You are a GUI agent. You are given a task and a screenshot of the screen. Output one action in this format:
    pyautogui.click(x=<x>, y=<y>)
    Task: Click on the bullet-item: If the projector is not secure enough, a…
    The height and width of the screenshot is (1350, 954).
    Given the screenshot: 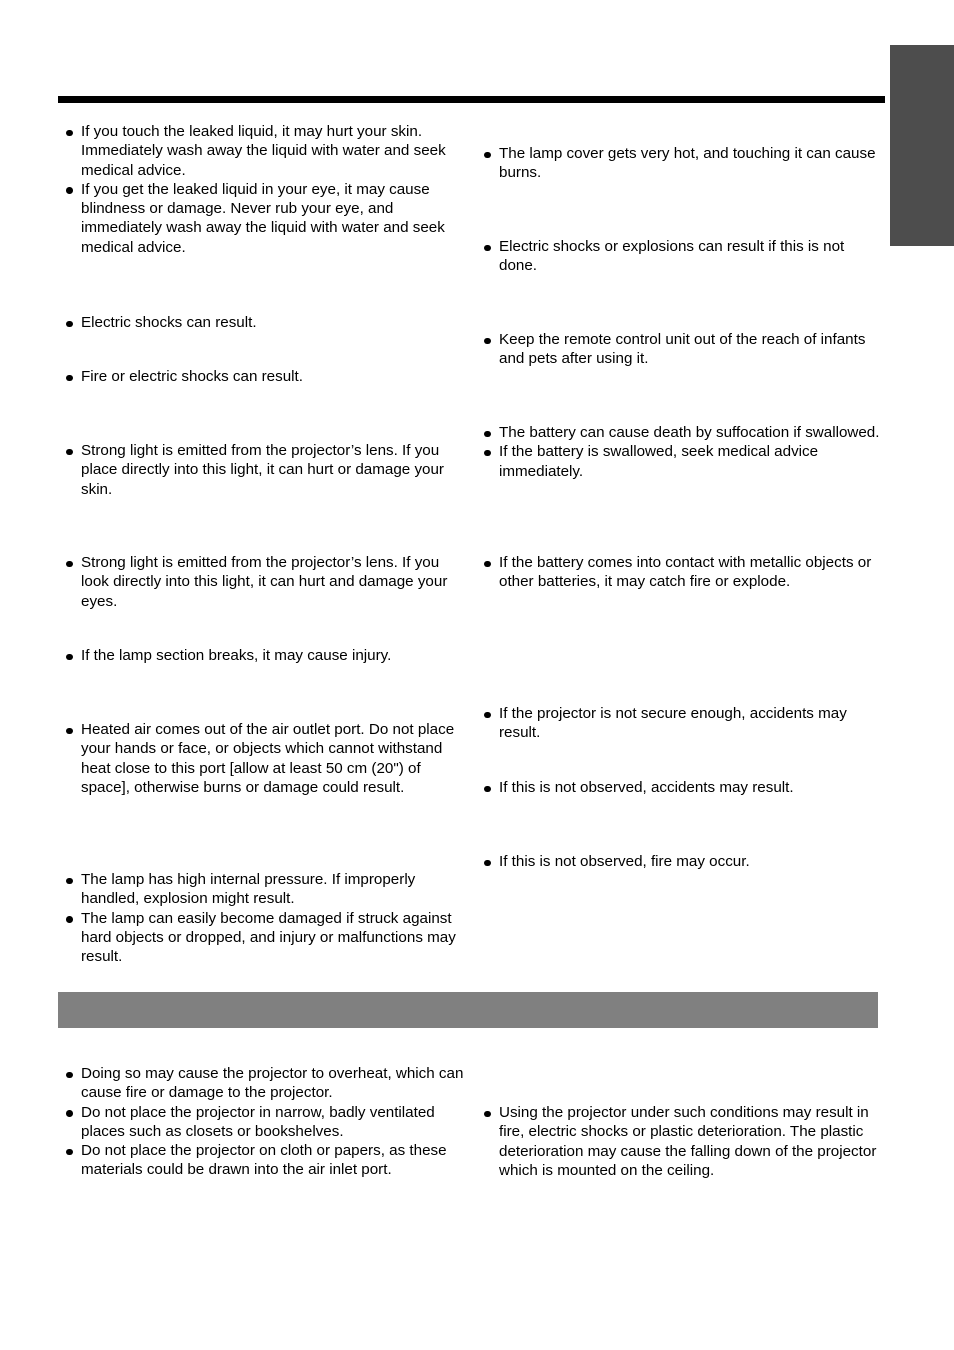 What is the action you would take?
    pyautogui.click(x=684, y=723)
    